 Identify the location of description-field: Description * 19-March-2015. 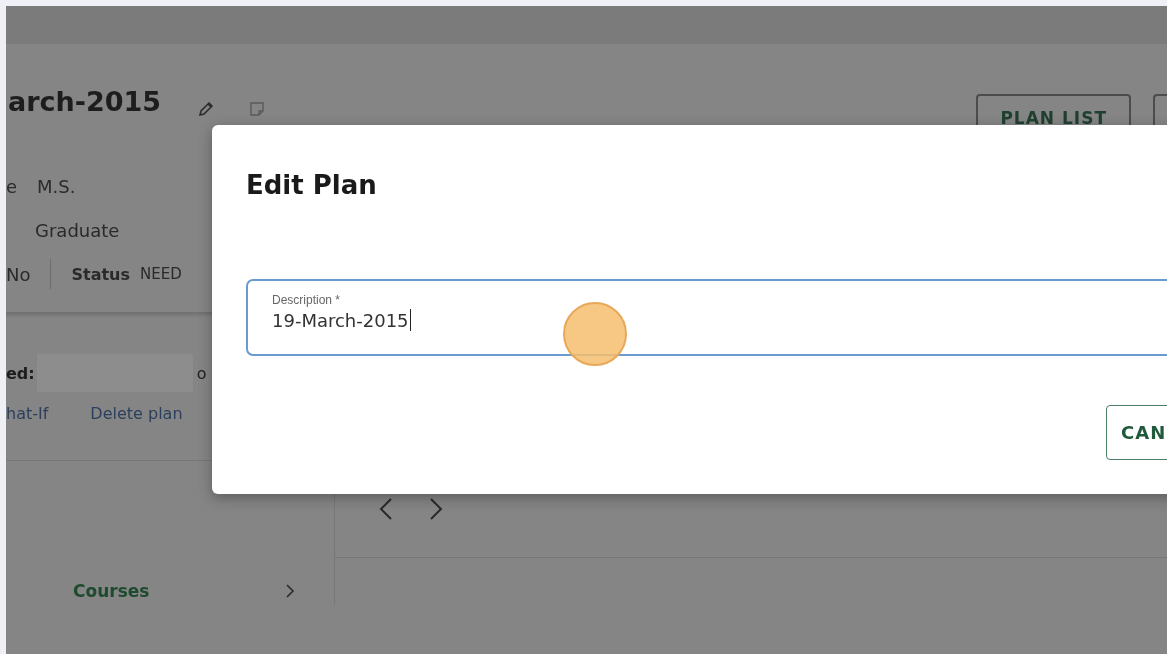
(706, 317).